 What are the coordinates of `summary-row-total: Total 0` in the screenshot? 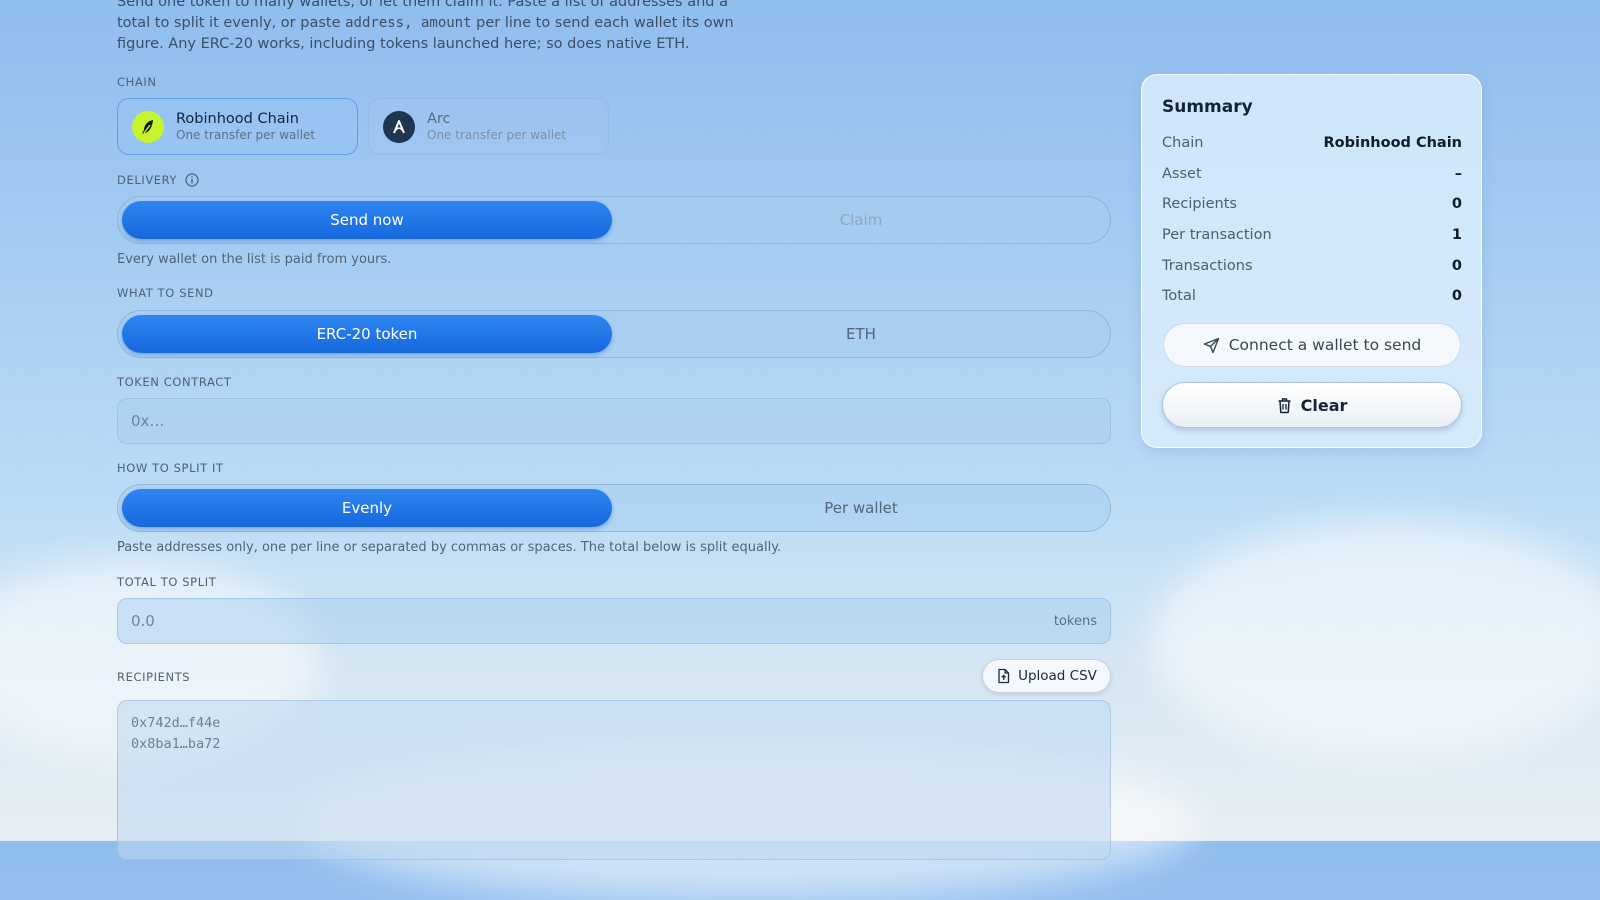 It's located at (1312, 296).